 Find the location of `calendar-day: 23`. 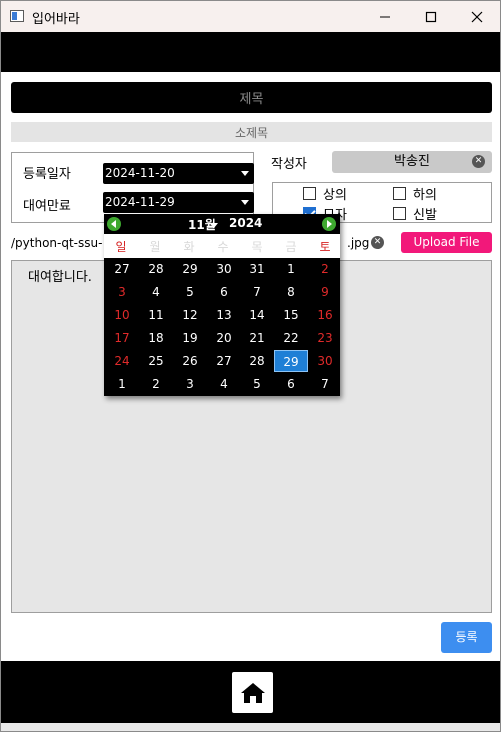

calendar-day: 23 is located at coordinates (325, 338).